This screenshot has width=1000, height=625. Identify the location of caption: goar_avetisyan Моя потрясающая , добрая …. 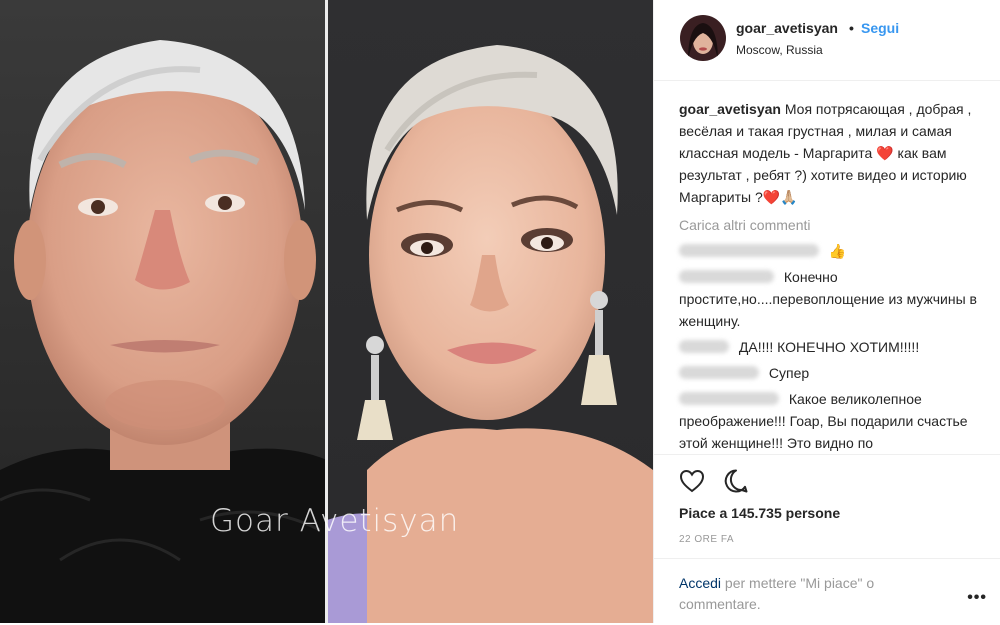
(829, 153).